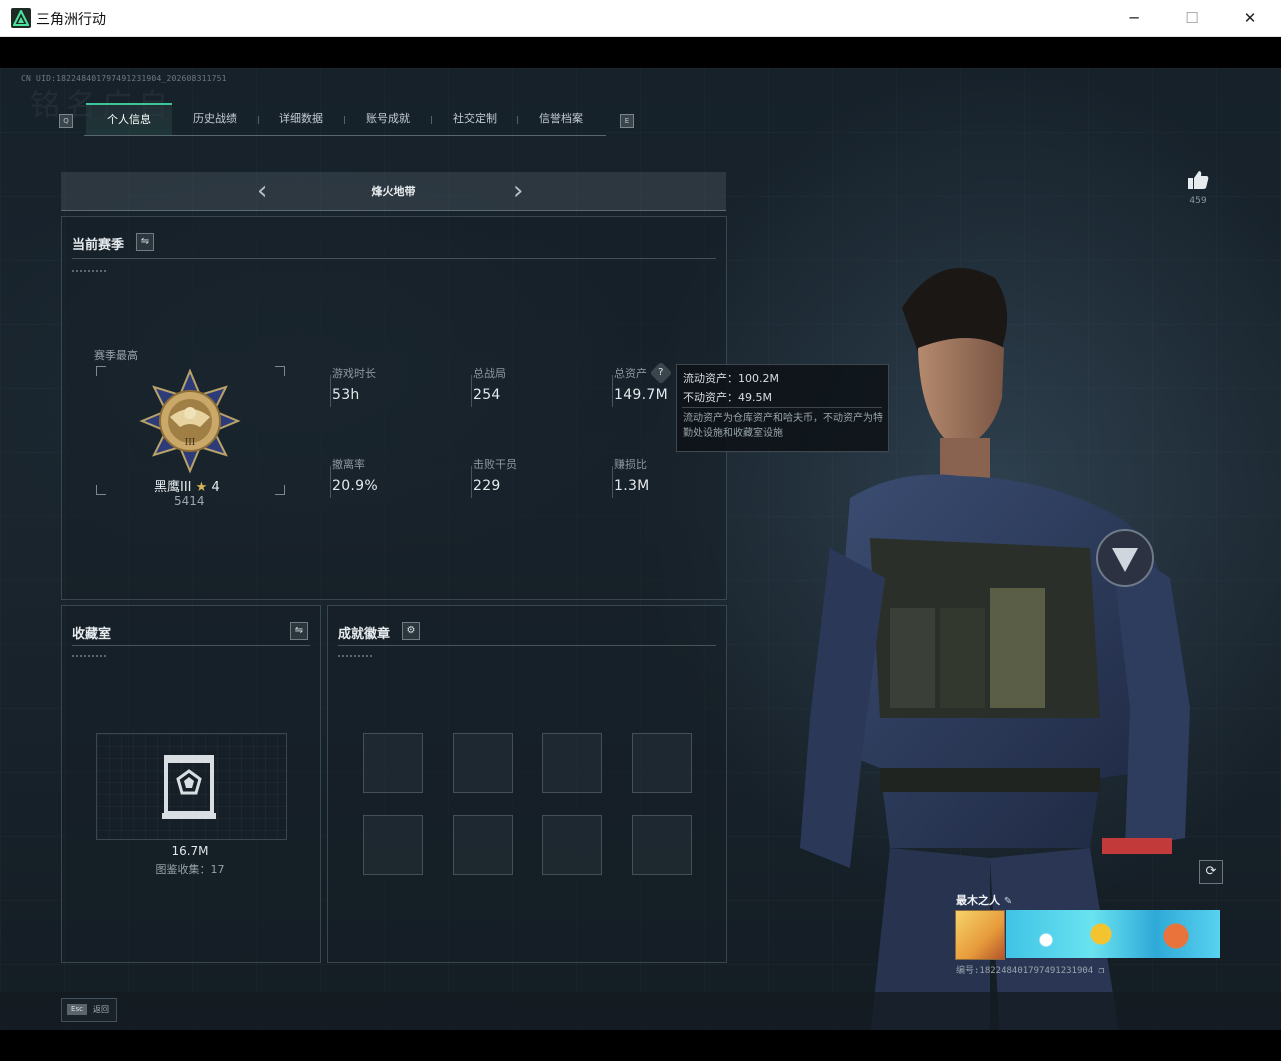 The height and width of the screenshot is (1061, 1281). Describe the element at coordinates (1250, 18) in the screenshot. I see `close-button: ✕` at that location.